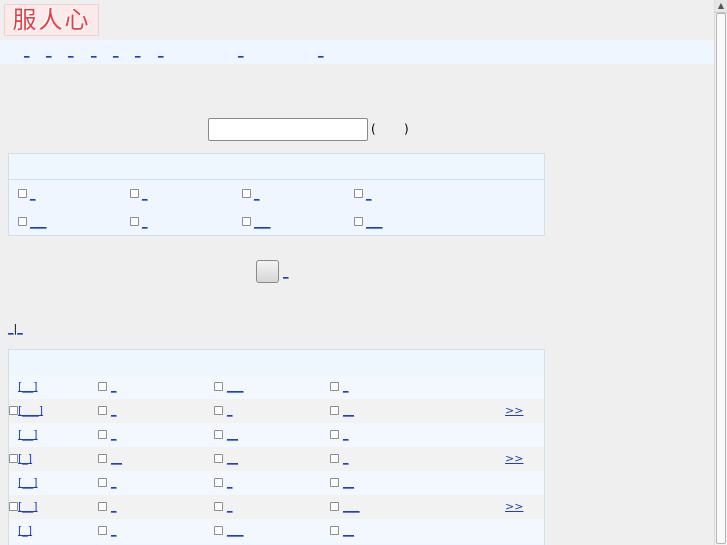  Describe the element at coordinates (20, 328) in the screenshot. I see `view-tab-second: _` at that location.